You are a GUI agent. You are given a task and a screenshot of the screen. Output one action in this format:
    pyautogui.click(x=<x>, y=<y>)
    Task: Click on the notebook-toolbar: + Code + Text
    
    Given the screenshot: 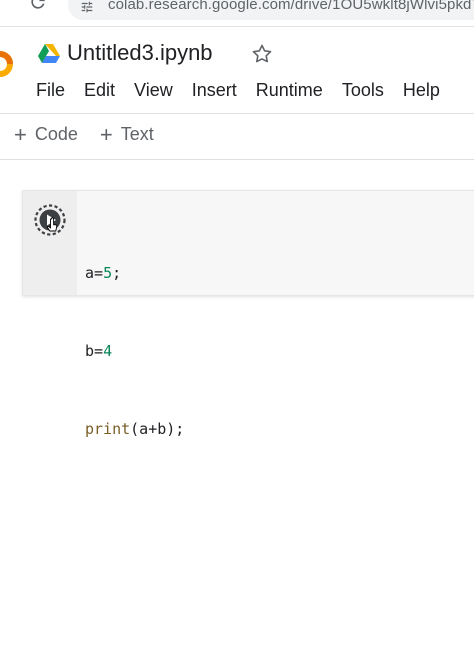 What is the action you would take?
    pyautogui.click(x=95, y=134)
    